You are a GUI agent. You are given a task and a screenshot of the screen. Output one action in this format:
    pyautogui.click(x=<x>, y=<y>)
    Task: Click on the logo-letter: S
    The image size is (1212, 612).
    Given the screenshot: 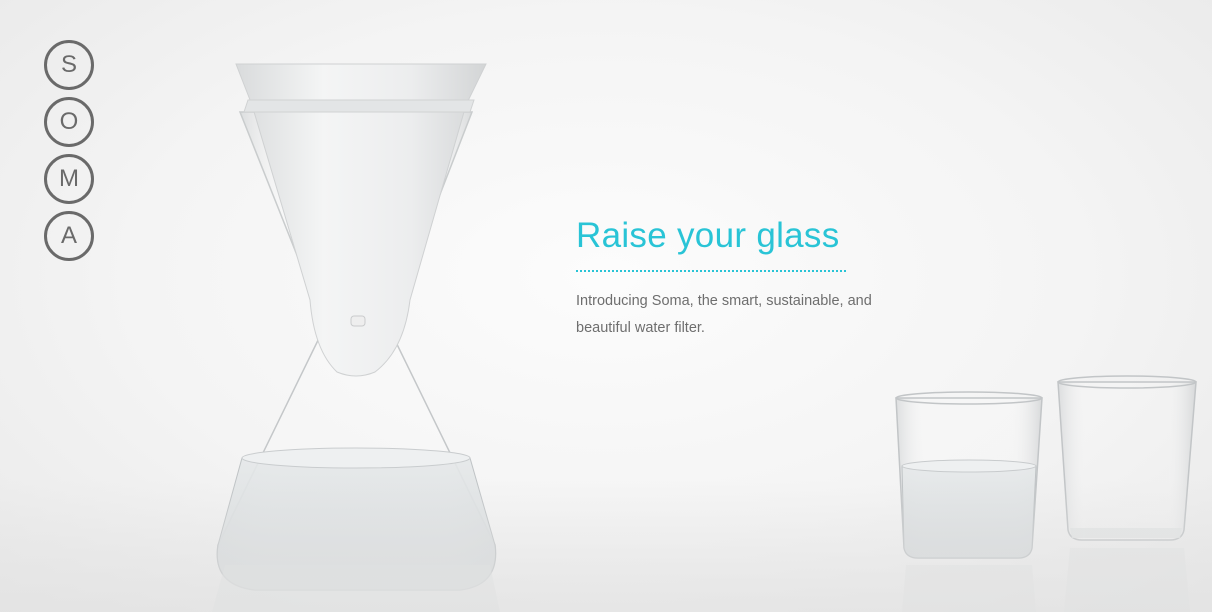 What is the action you would take?
    pyautogui.click(x=69, y=65)
    